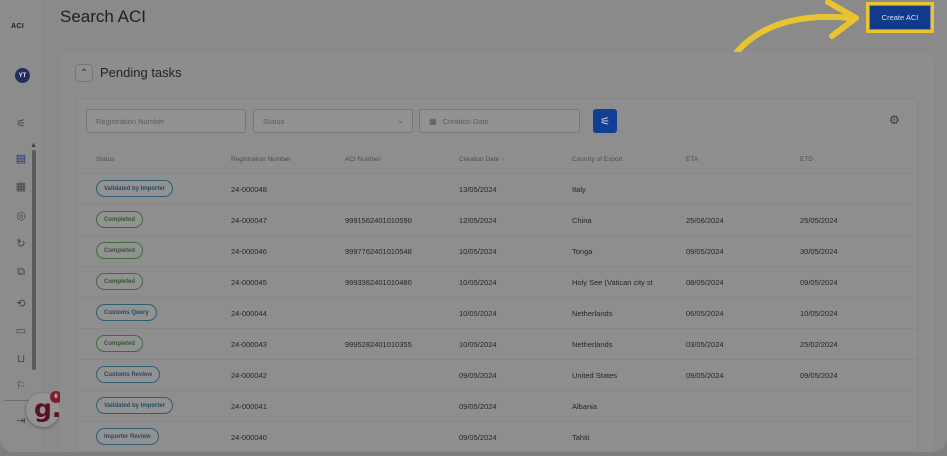  What do you see at coordinates (105, 159) in the screenshot?
I see `column-header-status: Status` at bounding box center [105, 159].